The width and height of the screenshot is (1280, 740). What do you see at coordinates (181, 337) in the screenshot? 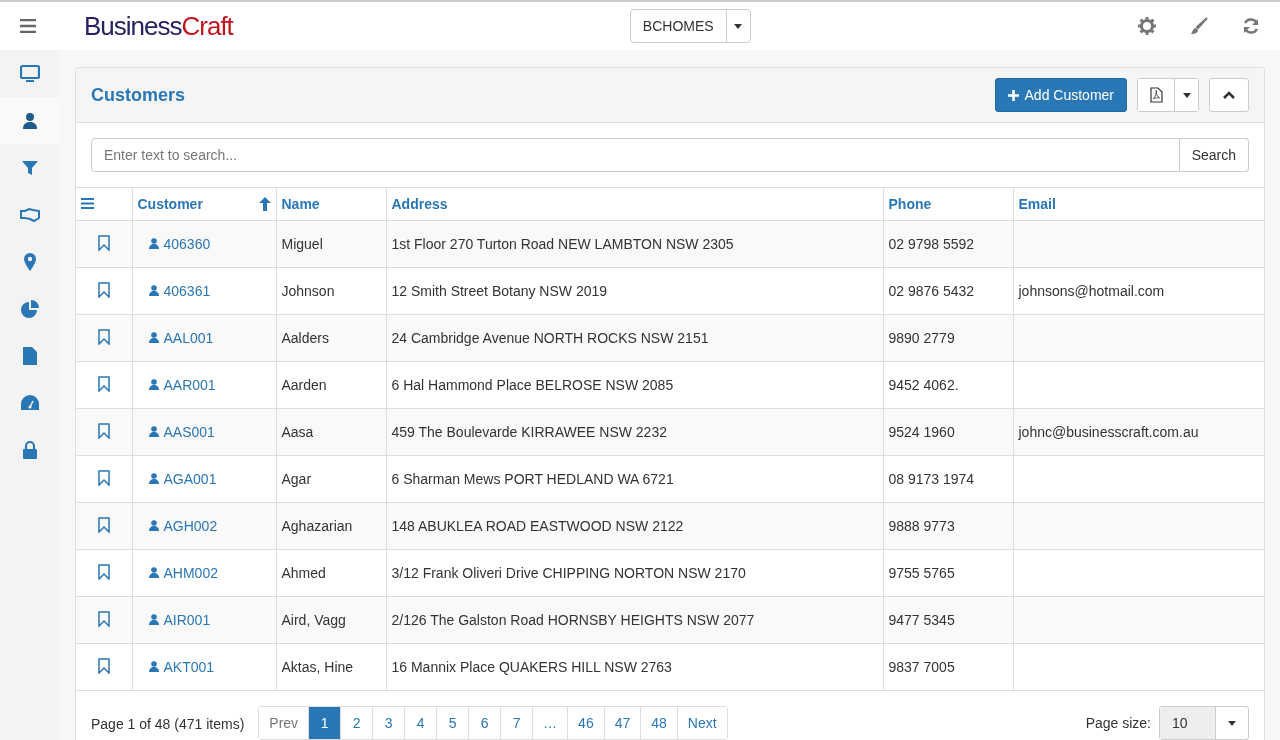
I see `customer-link: AAL001` at bounding box center [181, 337].